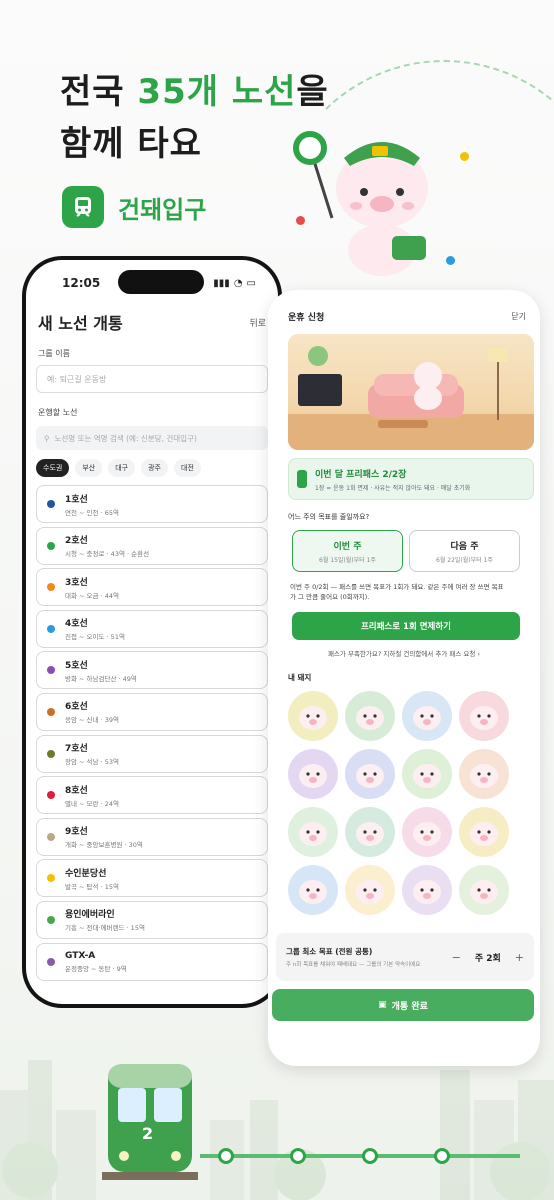  Describe the element at coordinates (382, 1005) in the screenshot. I see `train-icon: ▣` at that location.